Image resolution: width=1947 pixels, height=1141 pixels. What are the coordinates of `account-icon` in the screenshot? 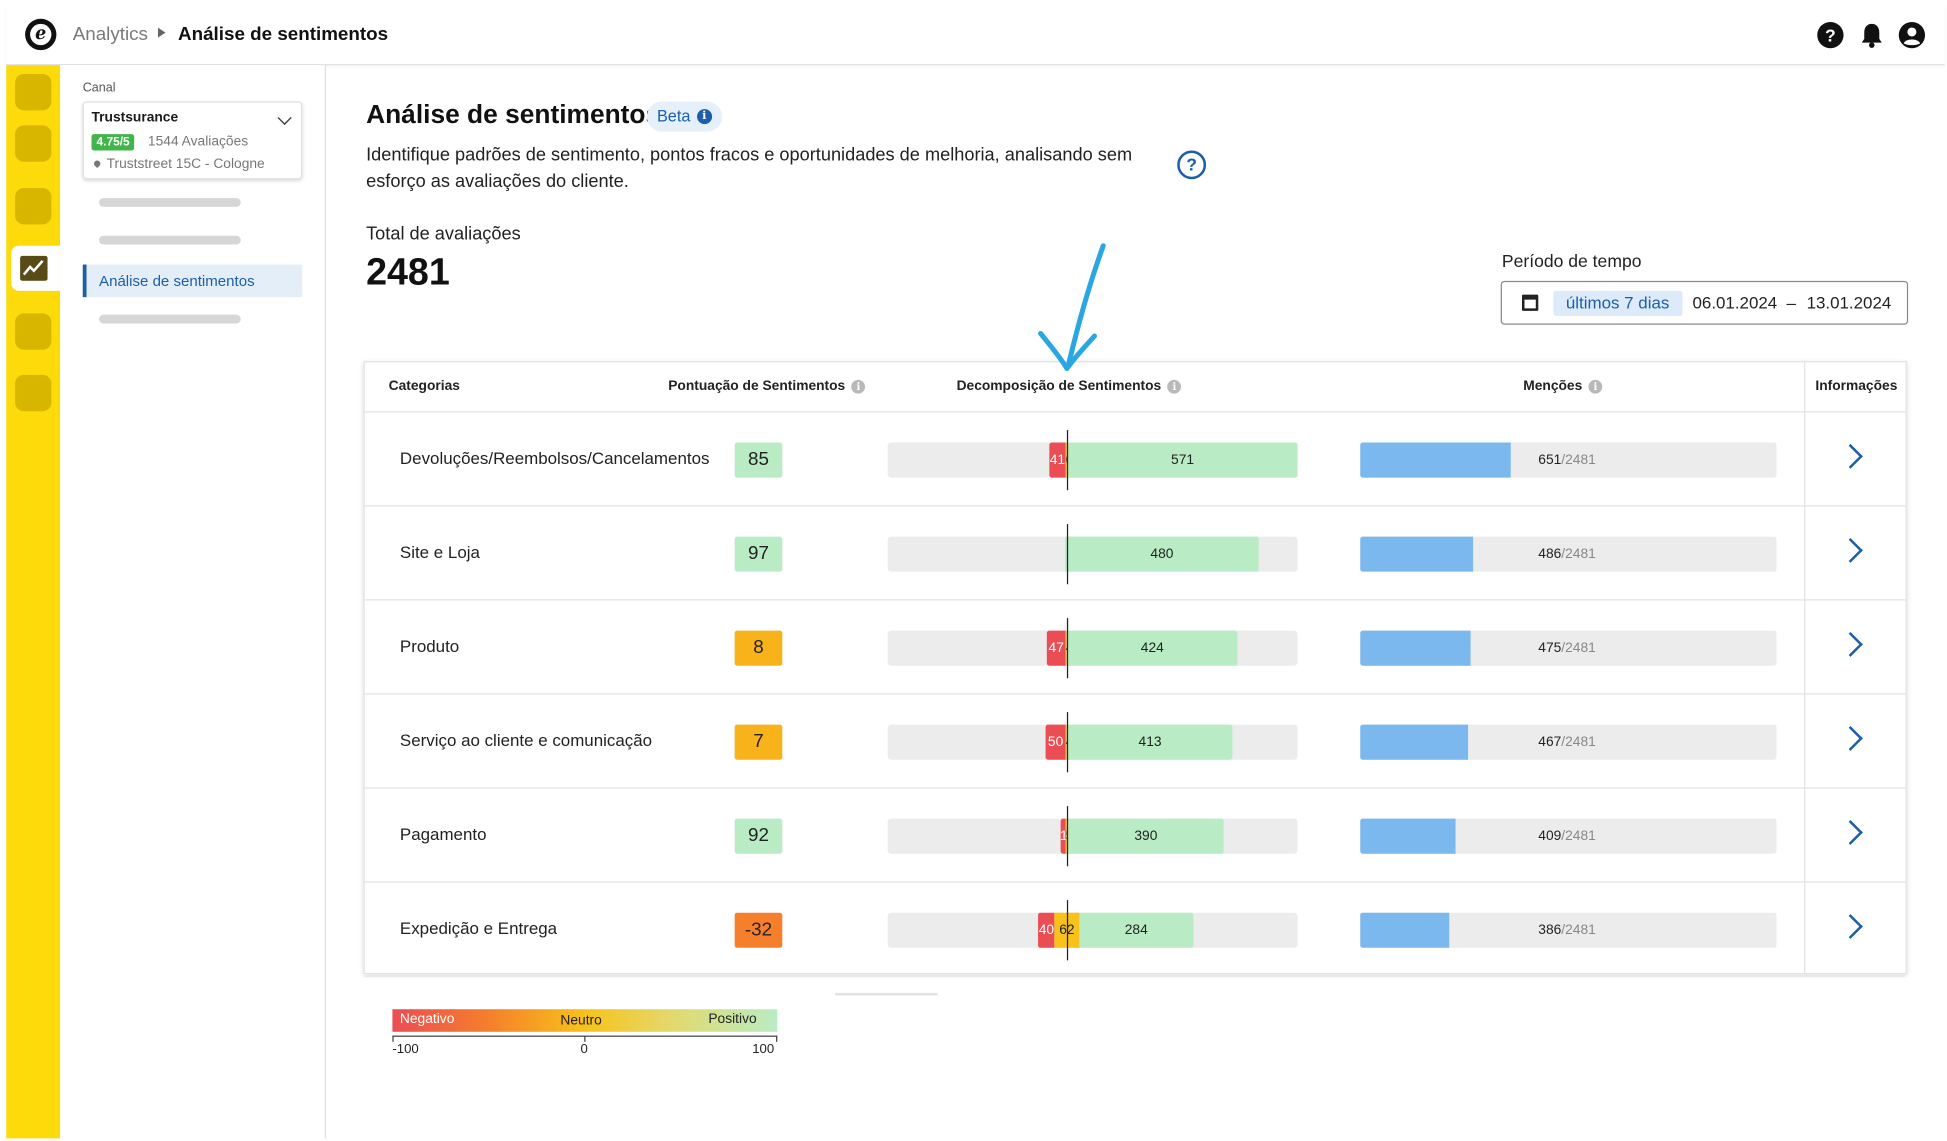 It's located at (1912, 35).